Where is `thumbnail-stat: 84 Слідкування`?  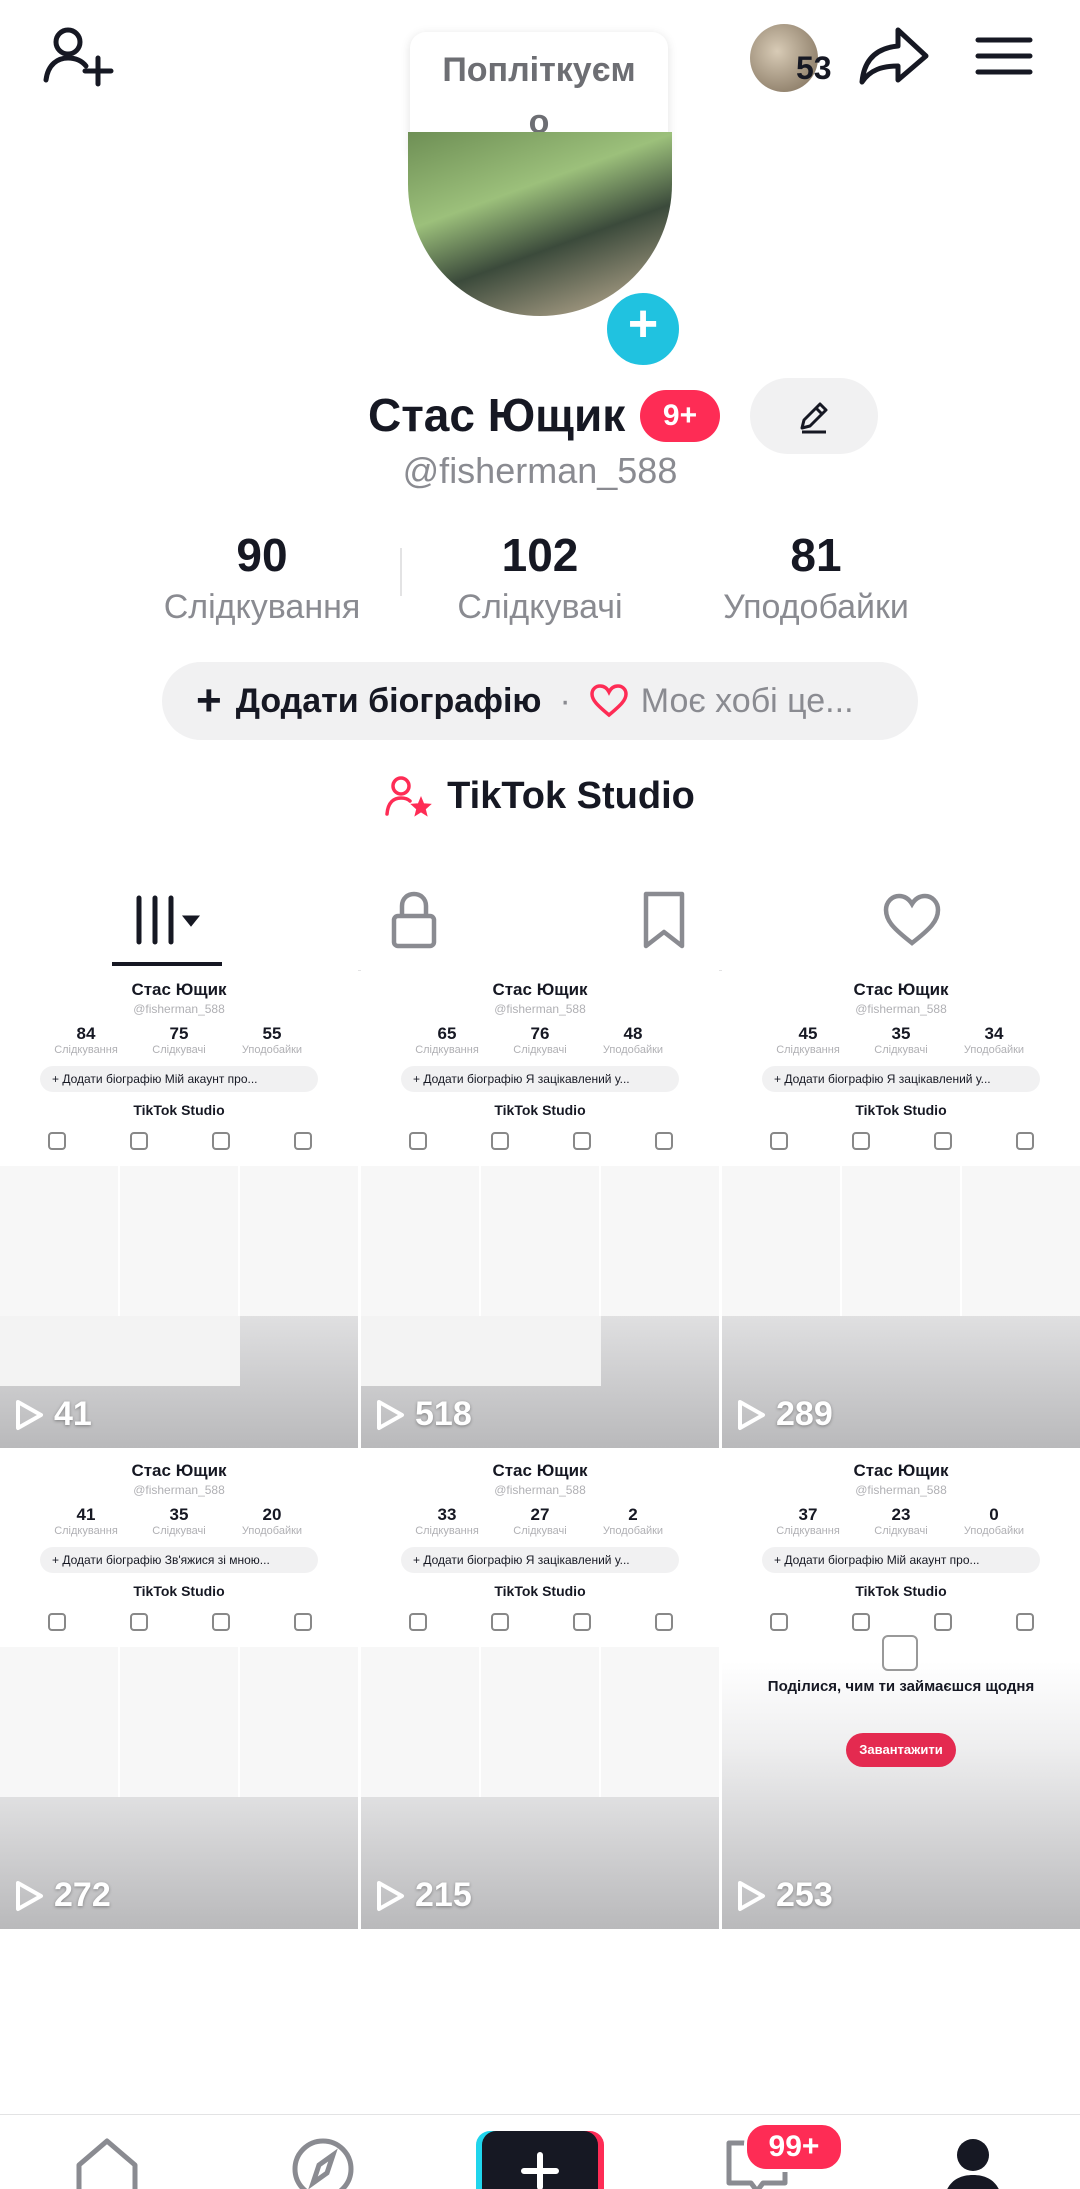
thumbnail-stat: 84 Слідкування is located at coordinates (86, 1040).